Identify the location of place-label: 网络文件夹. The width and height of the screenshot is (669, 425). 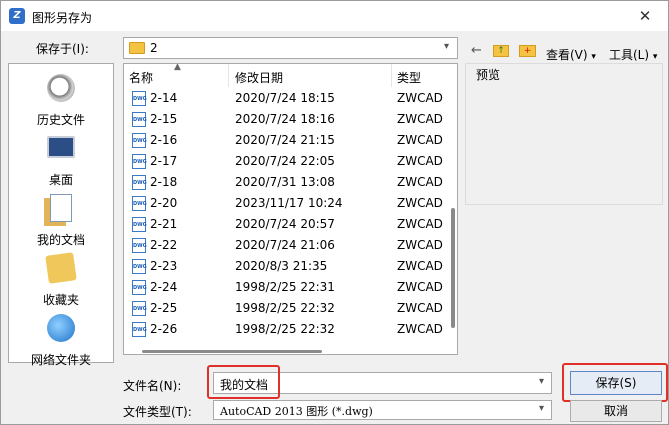
(60, 360).